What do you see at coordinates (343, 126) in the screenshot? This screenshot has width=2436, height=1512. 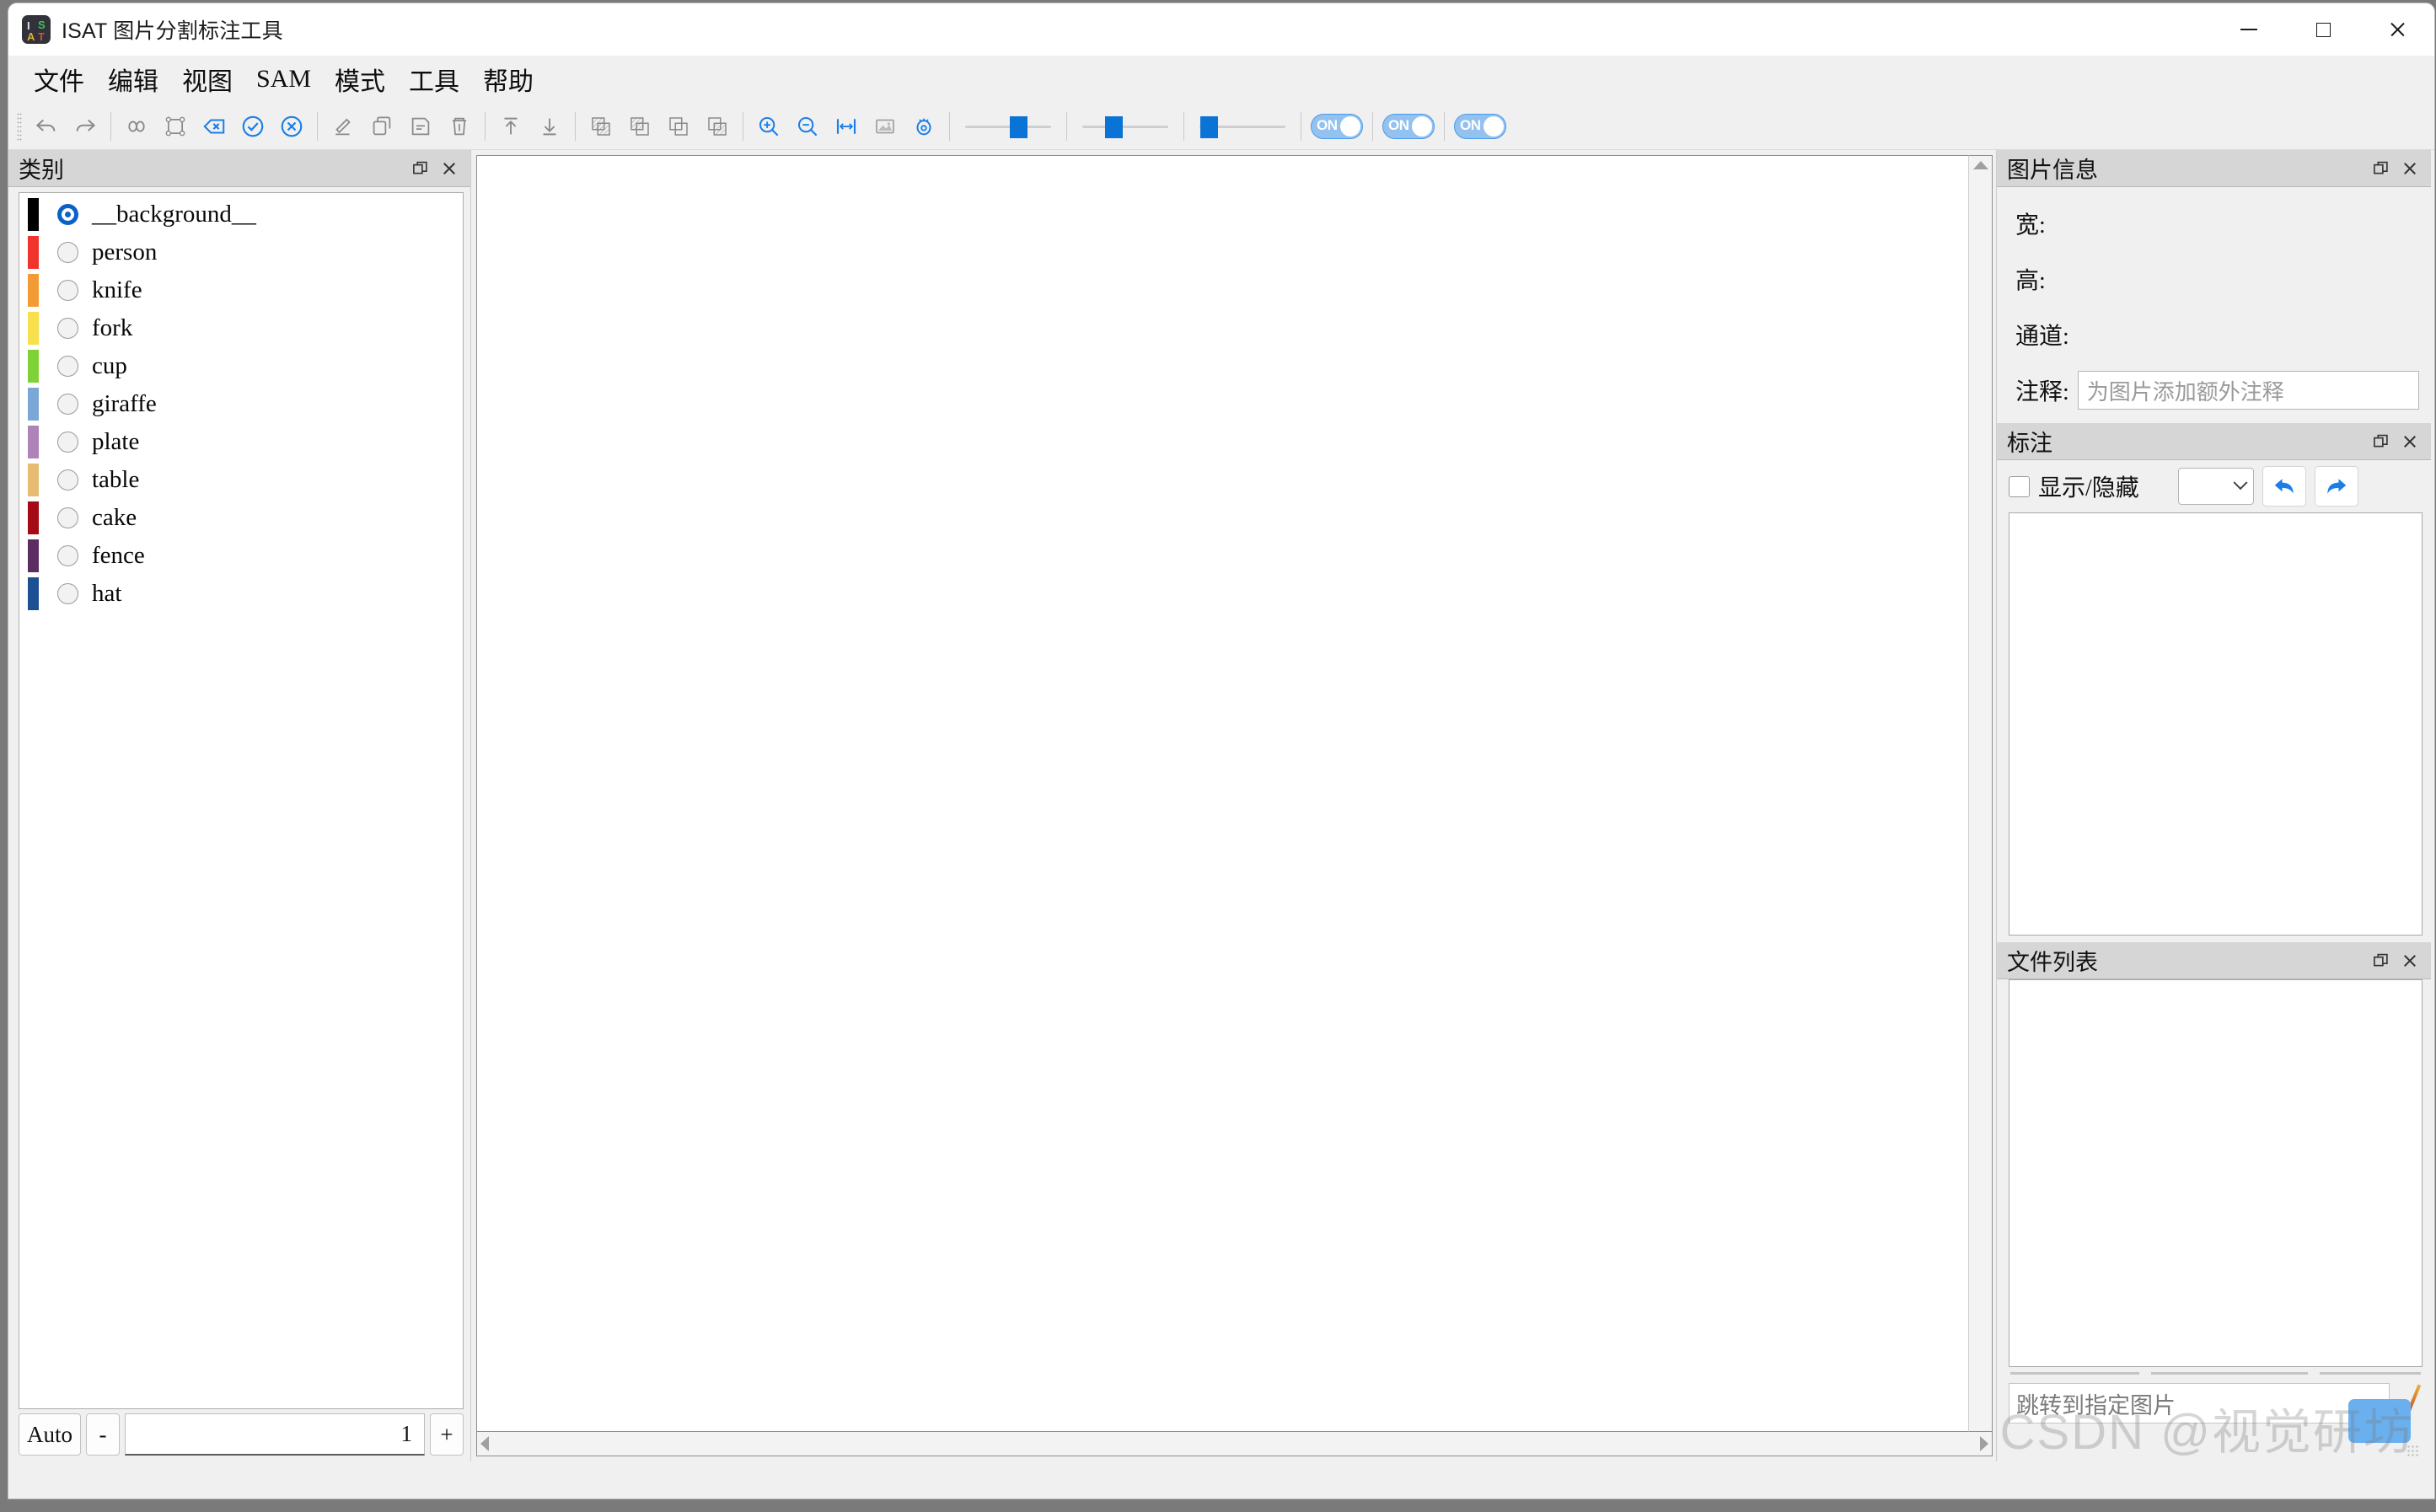 I see `edit-button` at bounding box center [343, 126].